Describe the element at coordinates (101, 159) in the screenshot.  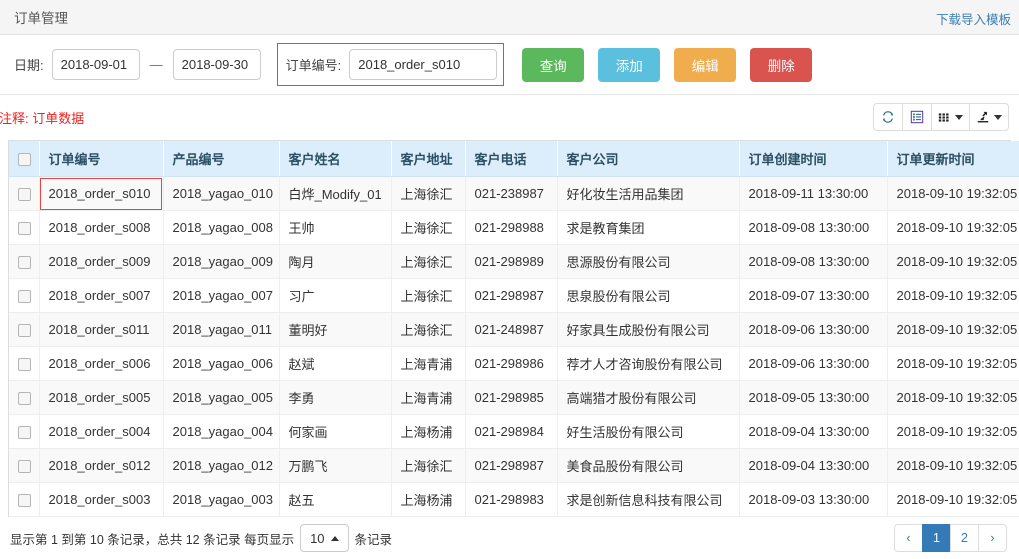
I see `th-order-no: 订单编号` at that location.